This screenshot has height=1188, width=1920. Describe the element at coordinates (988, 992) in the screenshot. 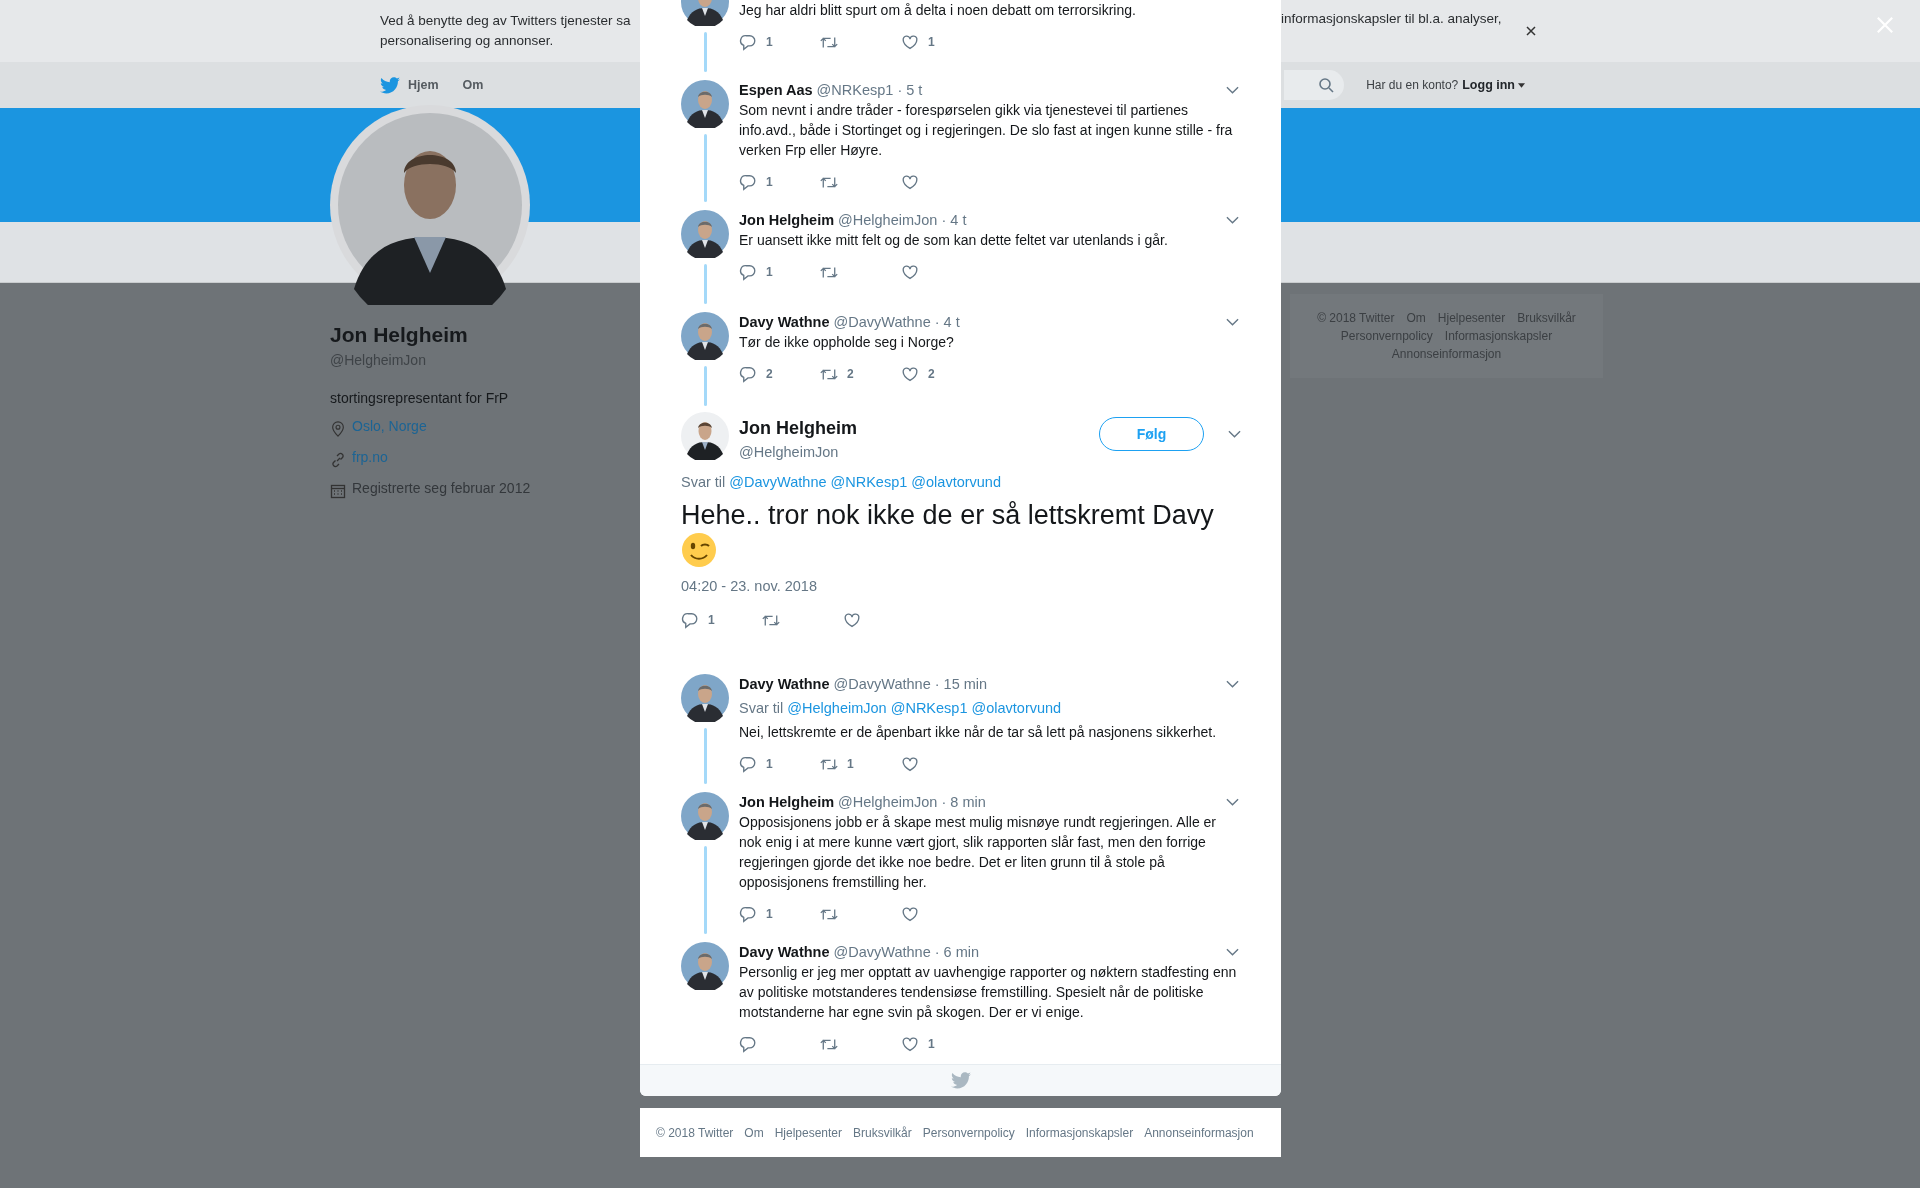

I see `tweet-text: Personlig er jeg mer opptatt av uavhengige rapporter og nøktern stadfesting enn av politiske motstanderes tendensiøse fremstilling. Spesielt når de politiske motstanderne har egne svin på skogen. Der er vi enige.` at that location.